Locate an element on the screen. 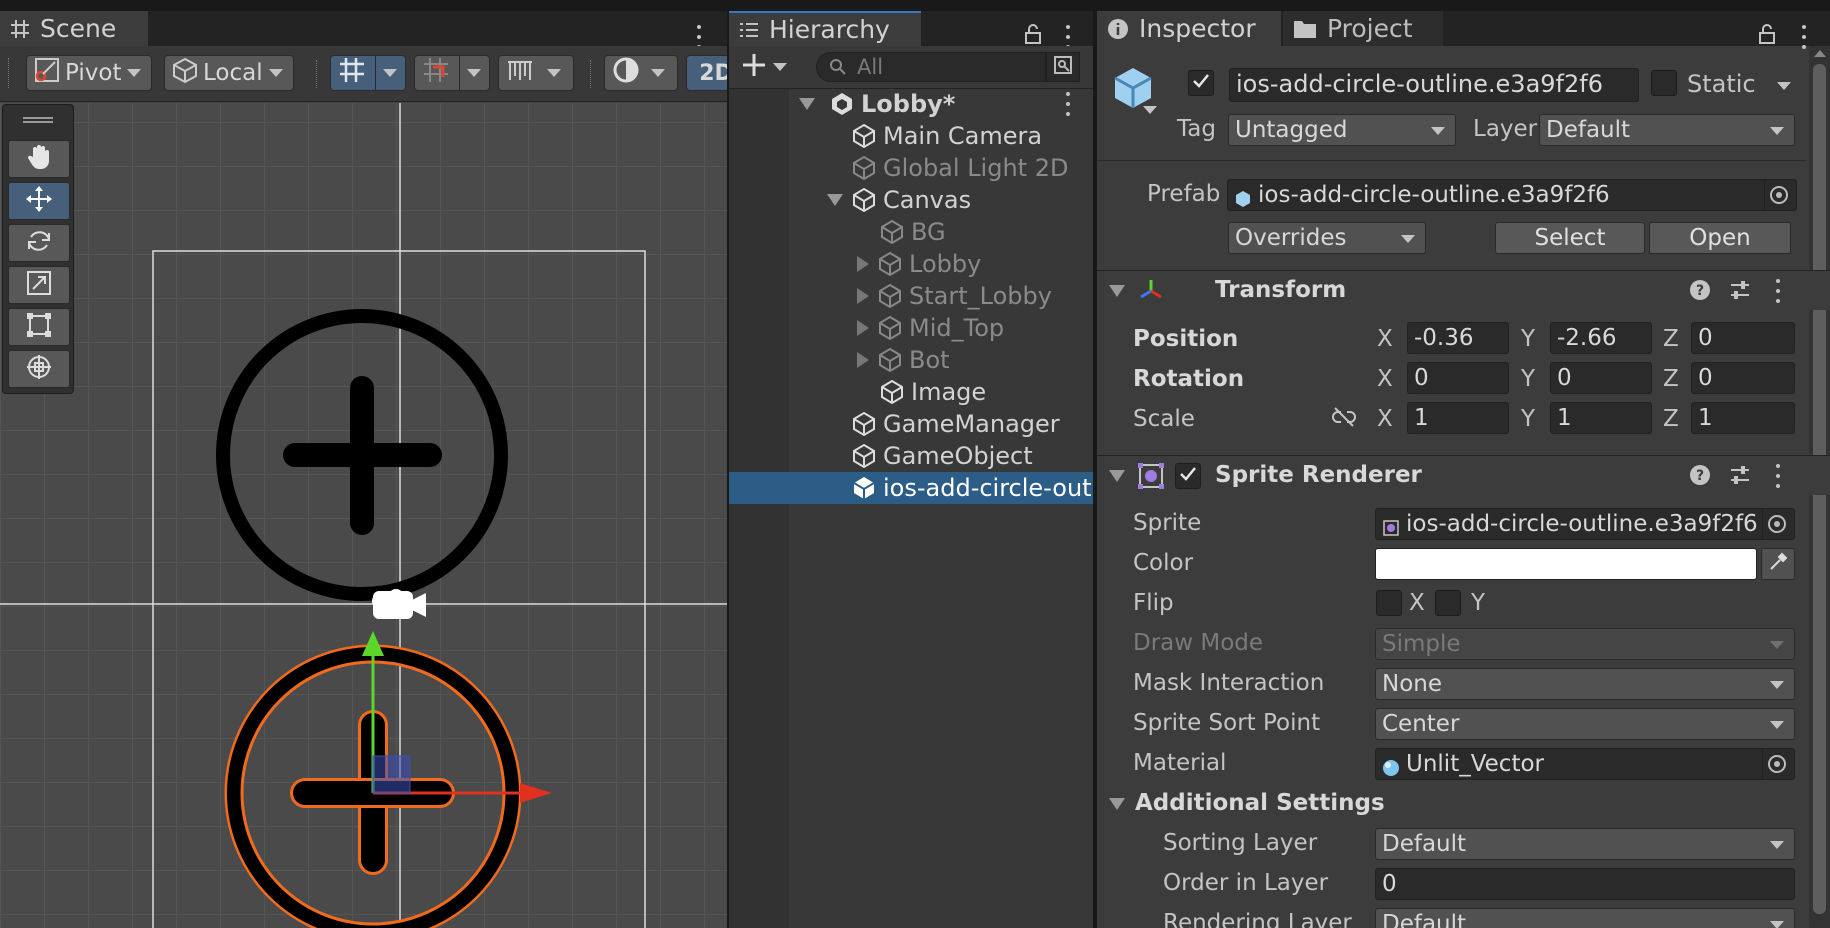 This screenshot has height=928, width=1830. hierarchy-item-bot: Bot is located at coordinates (911, 360).